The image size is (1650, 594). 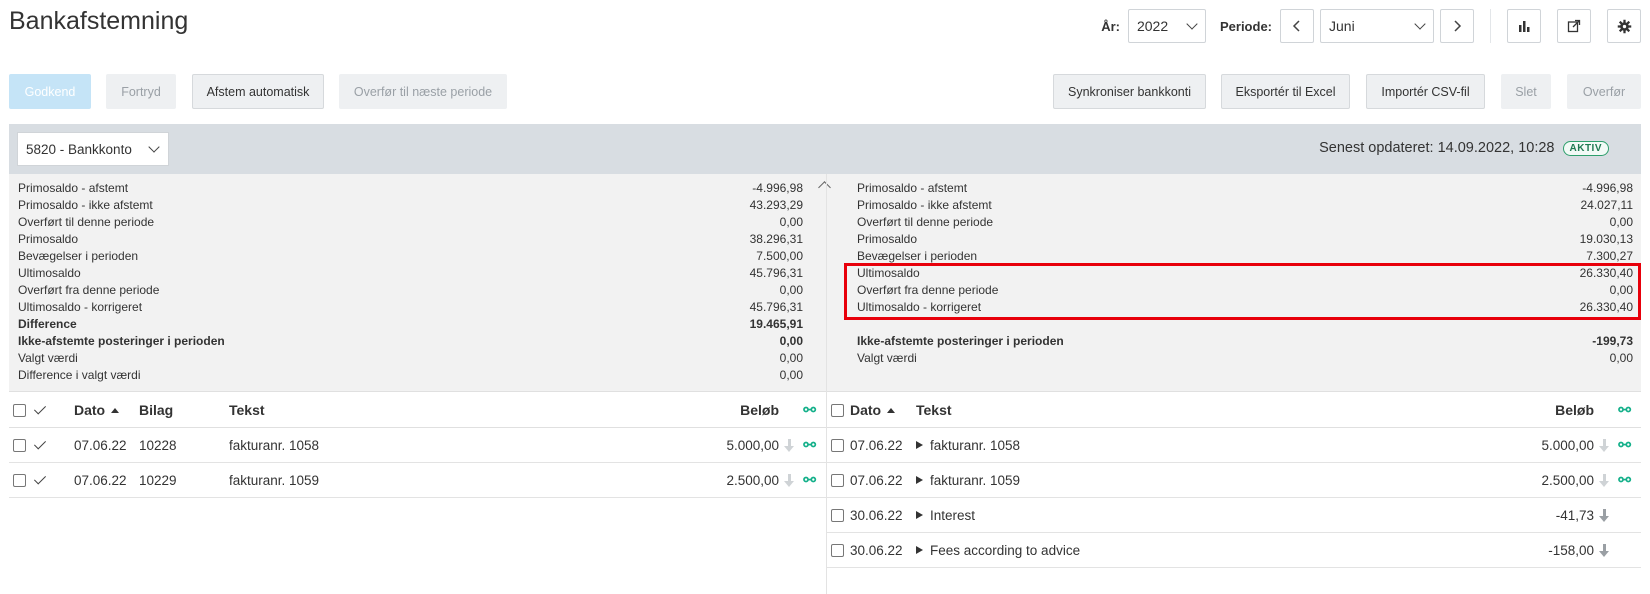 I want to click on voucher-column-header: Bilag, so click(x=156, y=410).